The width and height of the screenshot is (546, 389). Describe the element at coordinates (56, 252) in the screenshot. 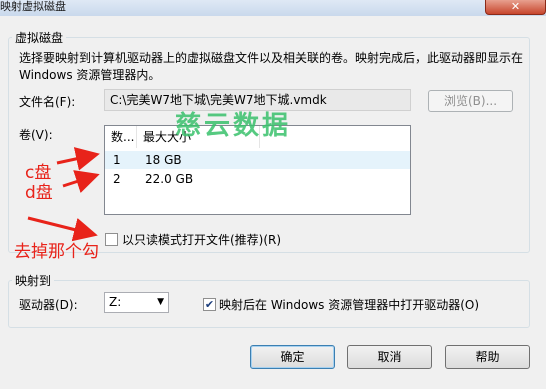

I see `annotation-uncheck-note: 去掉那个勾` at that location.